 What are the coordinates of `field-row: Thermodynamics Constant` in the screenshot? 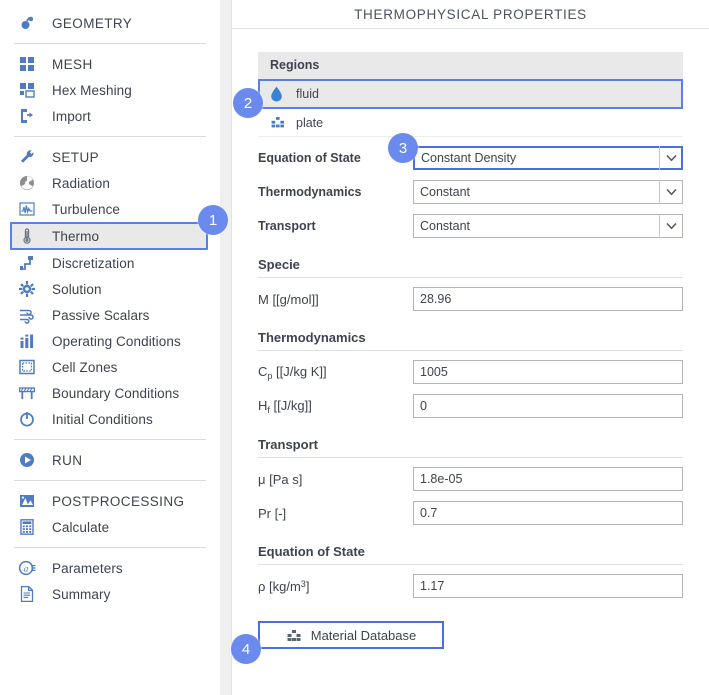 It's located at (470, 192).